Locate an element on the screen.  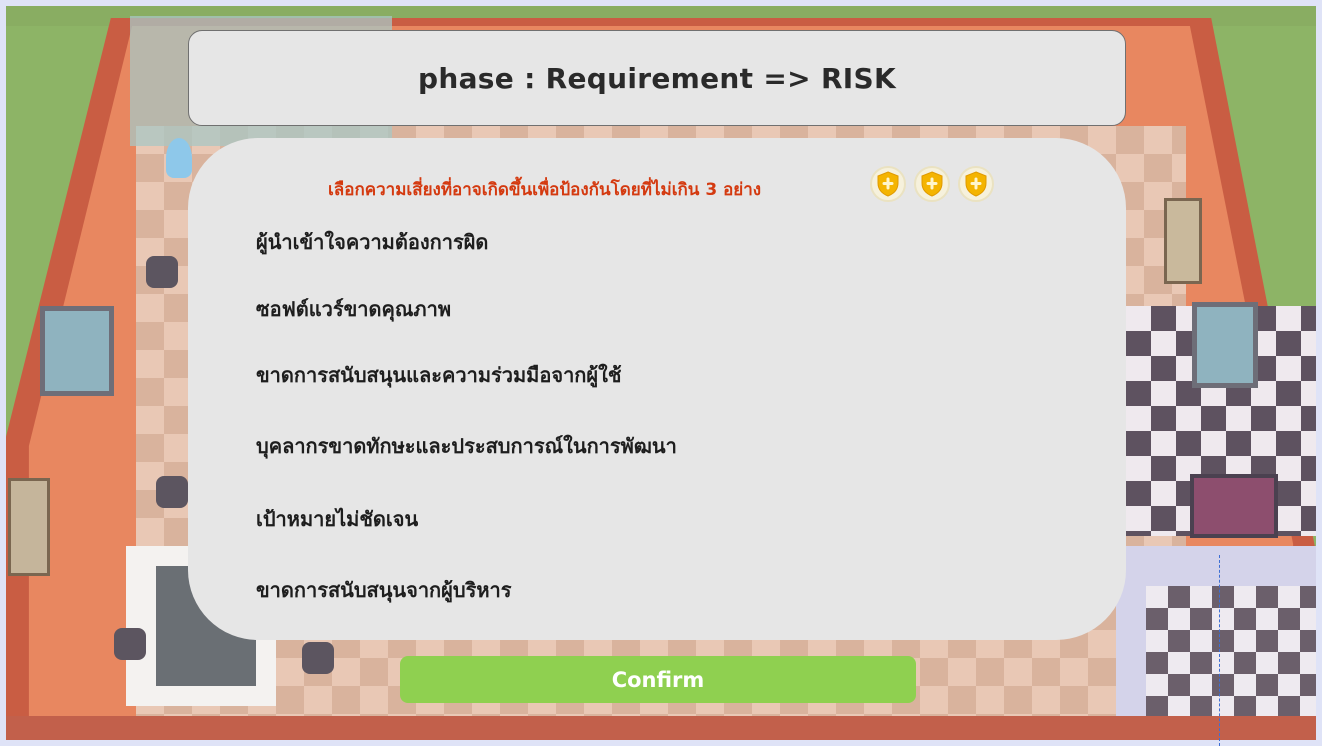
risk-option: เป้าหมายไม่ชัดเจน is located at coordinates (337, 519).